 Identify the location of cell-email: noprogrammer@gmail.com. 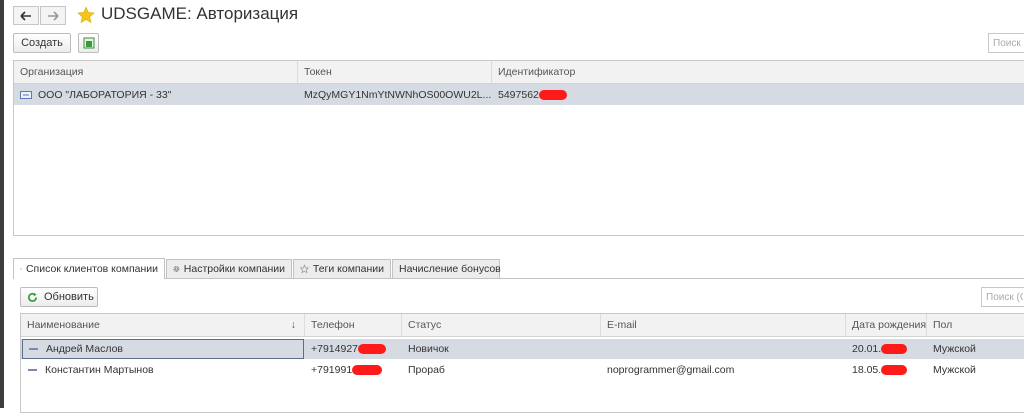
(671, 370).